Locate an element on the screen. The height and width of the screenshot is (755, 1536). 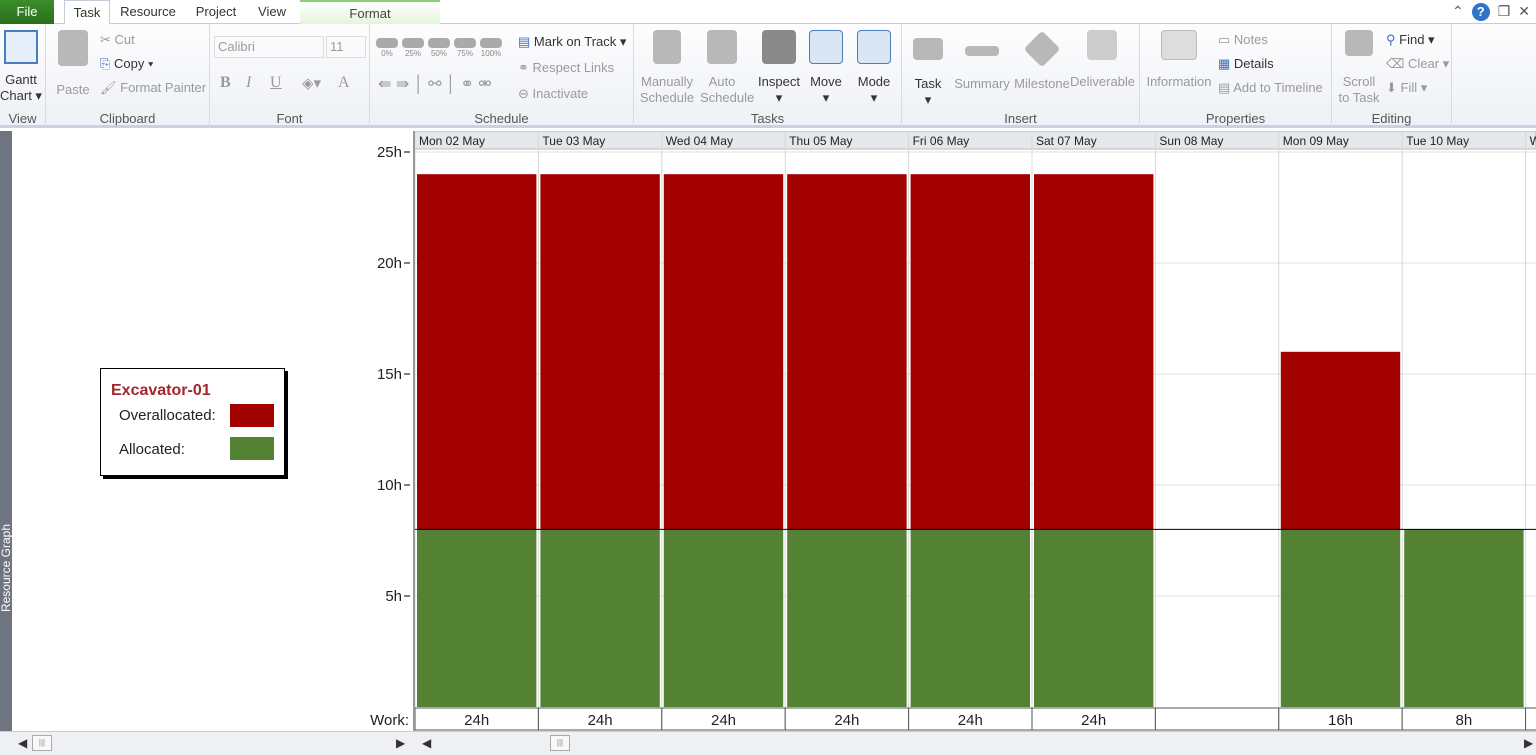
date-header: W is located at coordinates (1533, 141).